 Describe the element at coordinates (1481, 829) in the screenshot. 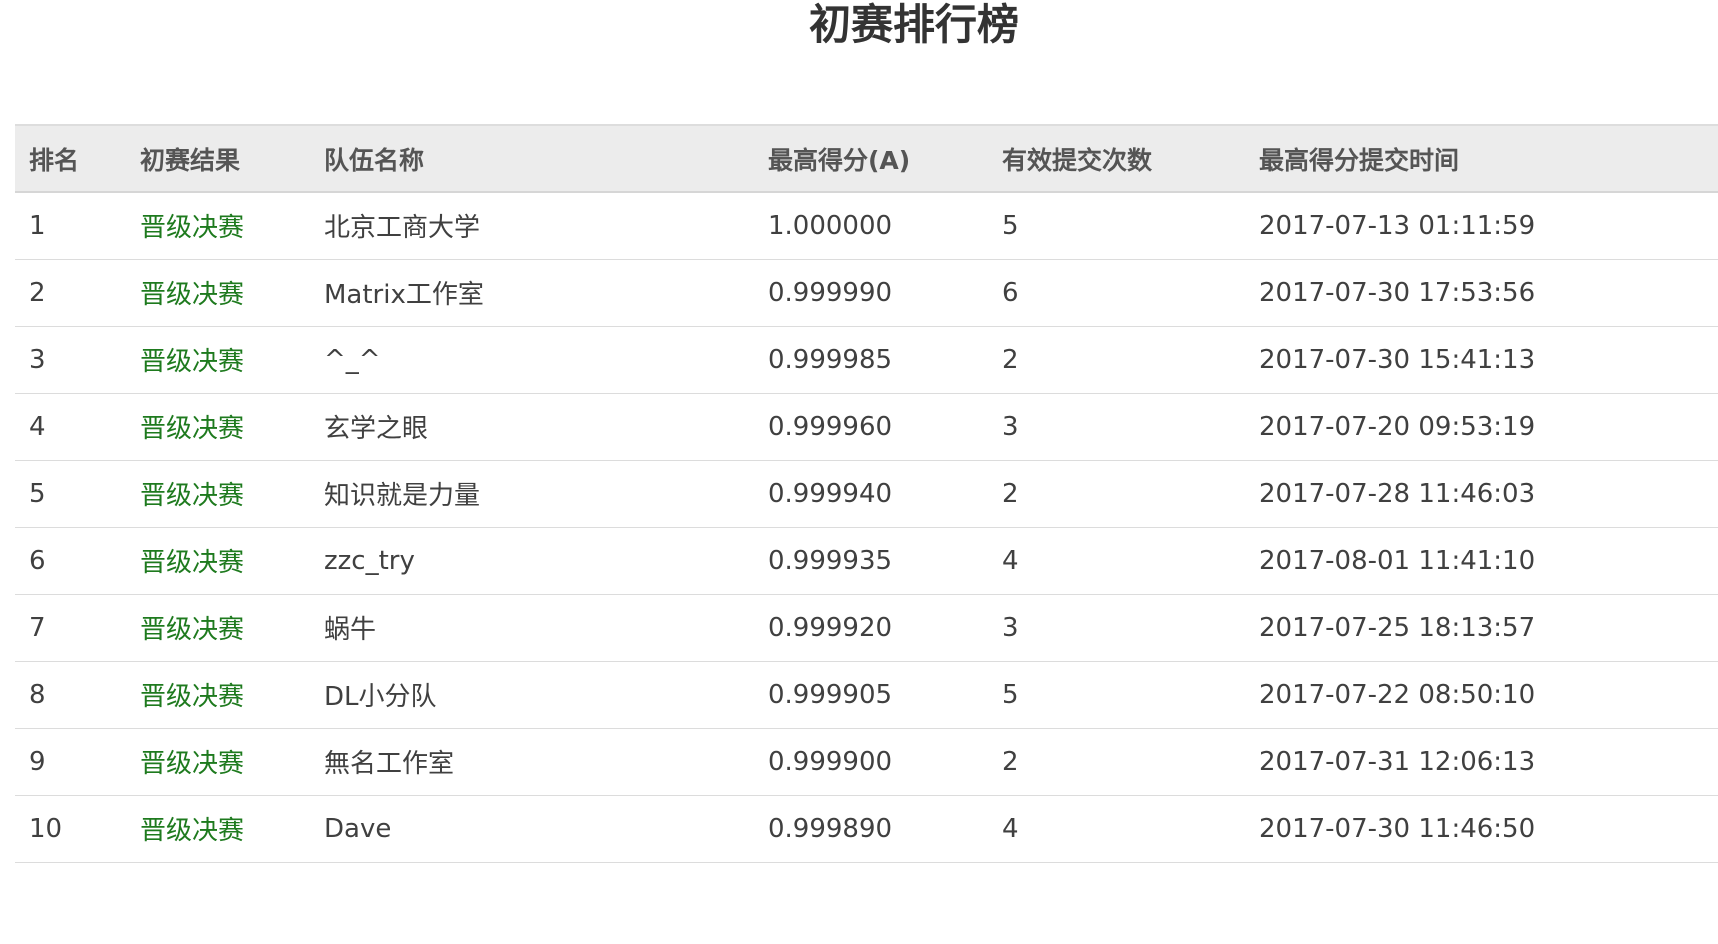

I see `cell-best-score-time: 2017-07-30 11:46:50` at that location.